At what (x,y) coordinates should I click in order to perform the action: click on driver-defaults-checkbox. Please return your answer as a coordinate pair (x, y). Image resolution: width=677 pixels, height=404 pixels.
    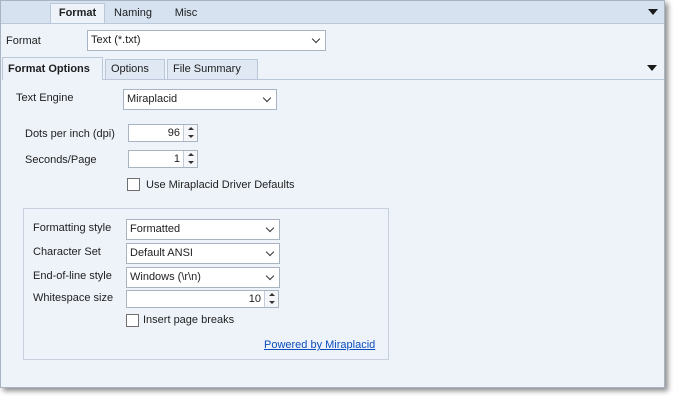
    Looking at the image, I should click on (133, 184).